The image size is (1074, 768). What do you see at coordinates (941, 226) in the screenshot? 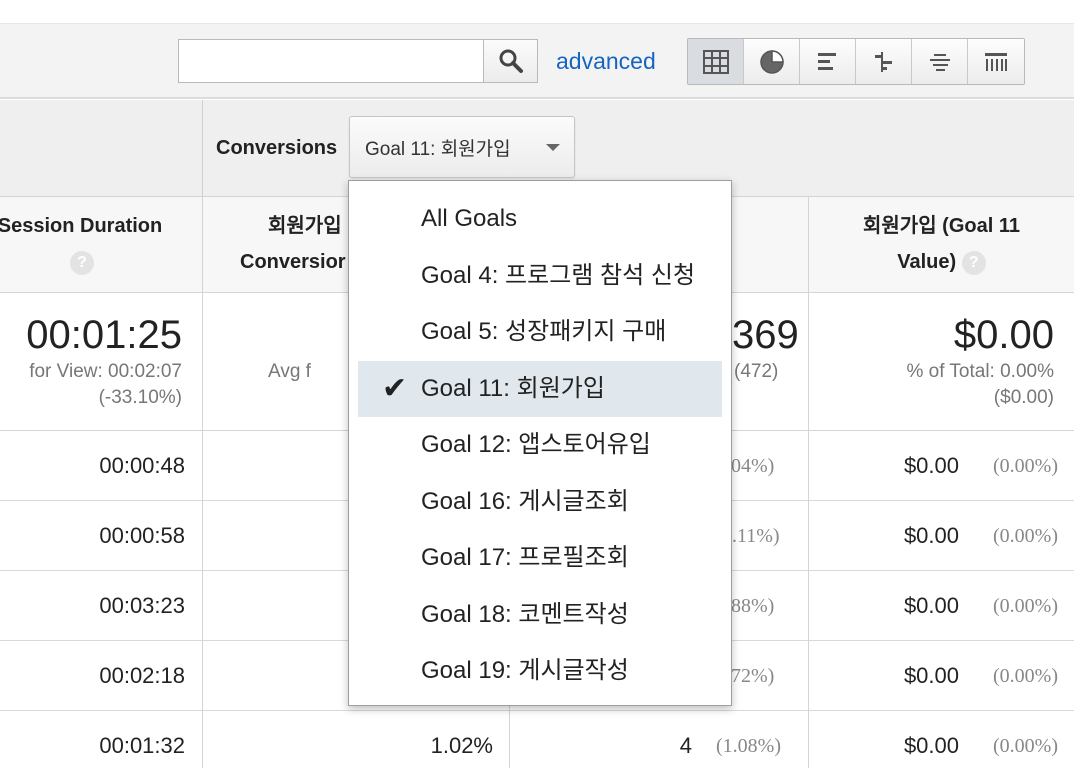
I see `column-header-label: 회원가입 (Goal 11` at bounding box center [941, 226].